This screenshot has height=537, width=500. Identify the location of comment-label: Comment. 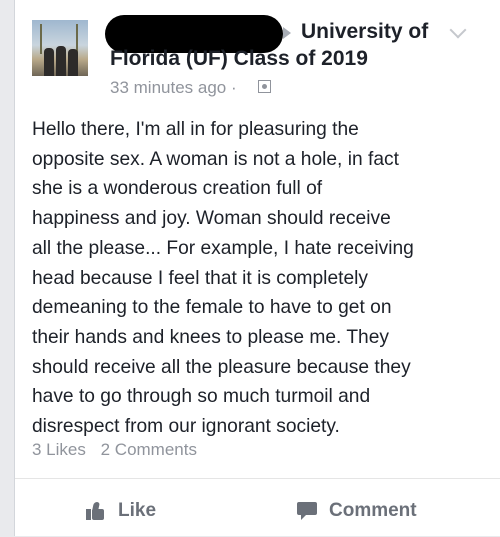
(373, 510).